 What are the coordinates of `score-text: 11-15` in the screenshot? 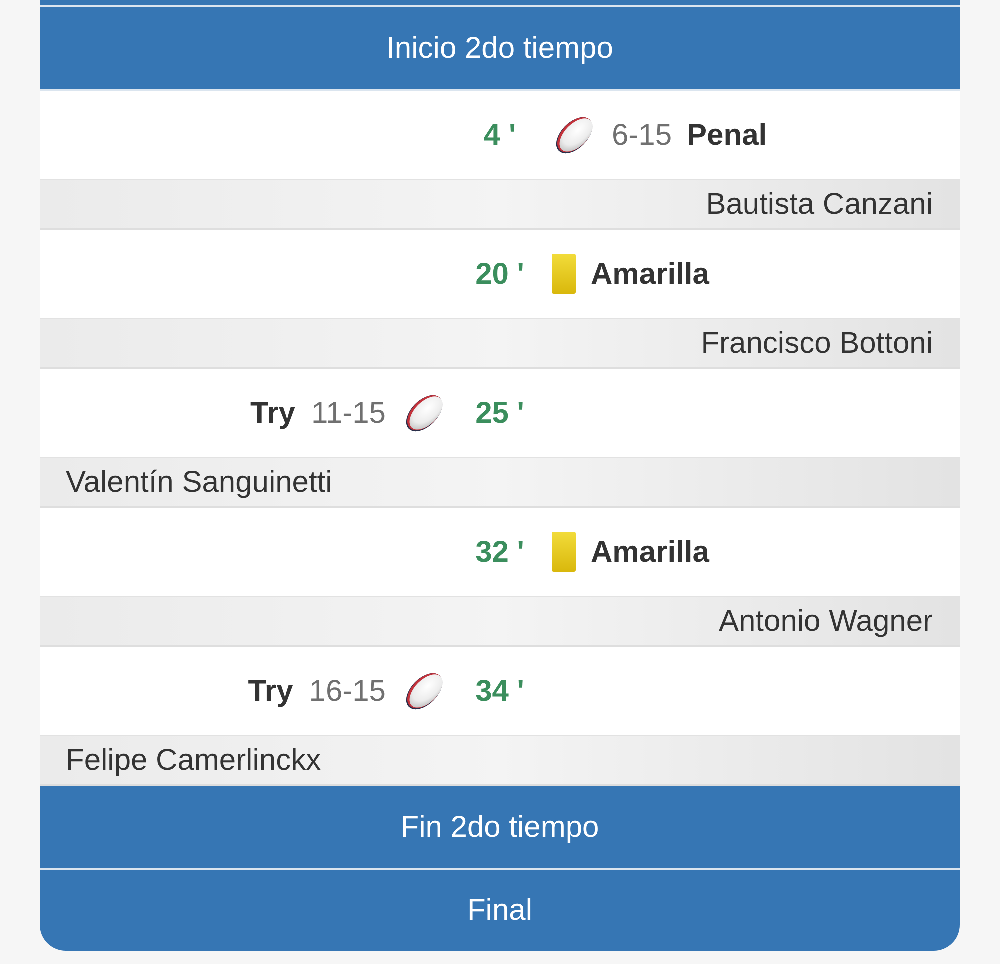 It's located at (348, 414).